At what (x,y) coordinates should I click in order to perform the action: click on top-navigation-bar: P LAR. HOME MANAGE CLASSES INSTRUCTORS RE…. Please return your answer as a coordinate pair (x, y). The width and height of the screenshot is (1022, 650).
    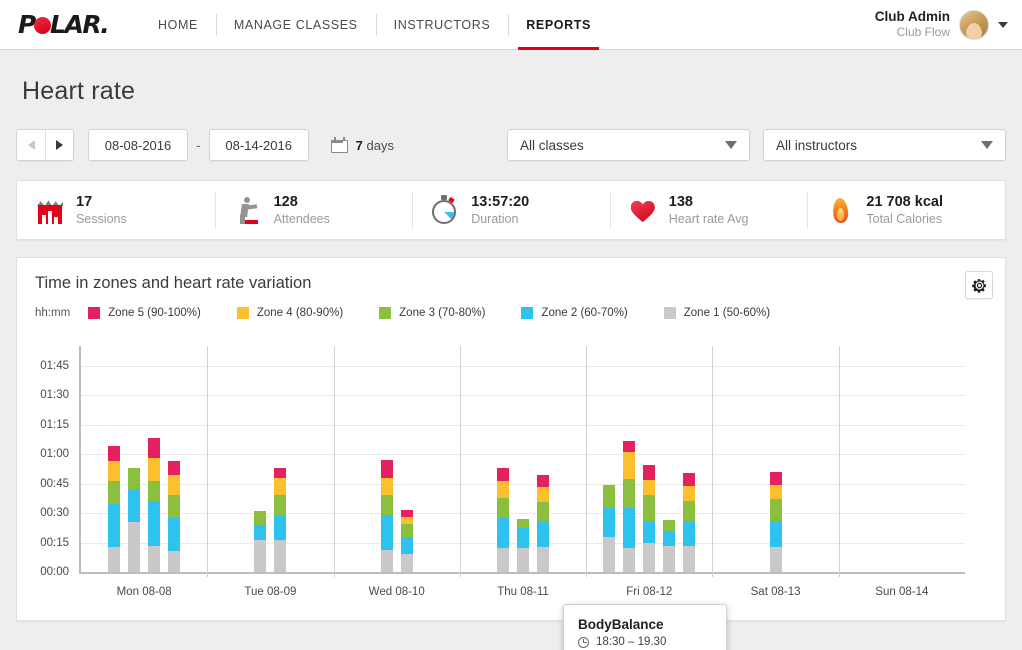
    Looking at the image, I should click on (511, 25).